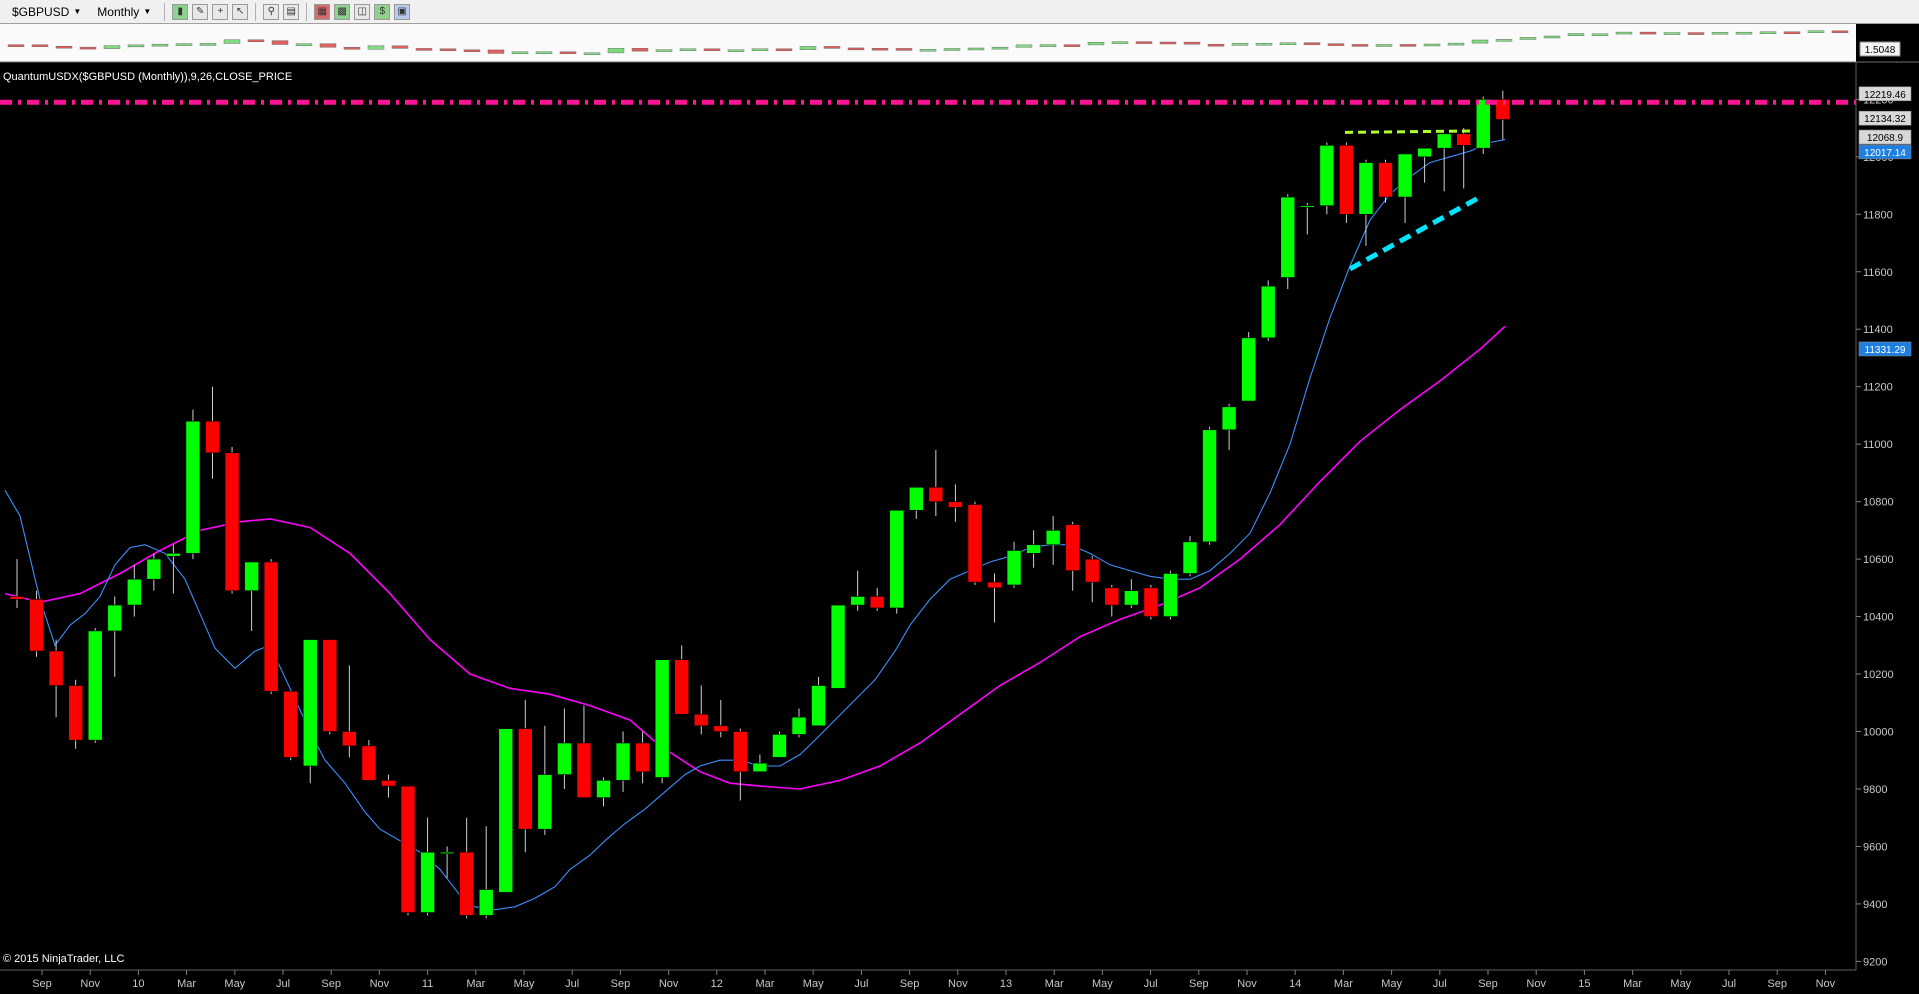 The width and height of the screenshot is (1919, 994). I want to click on price-badge-label: 12219.46, so click(1885, 95).